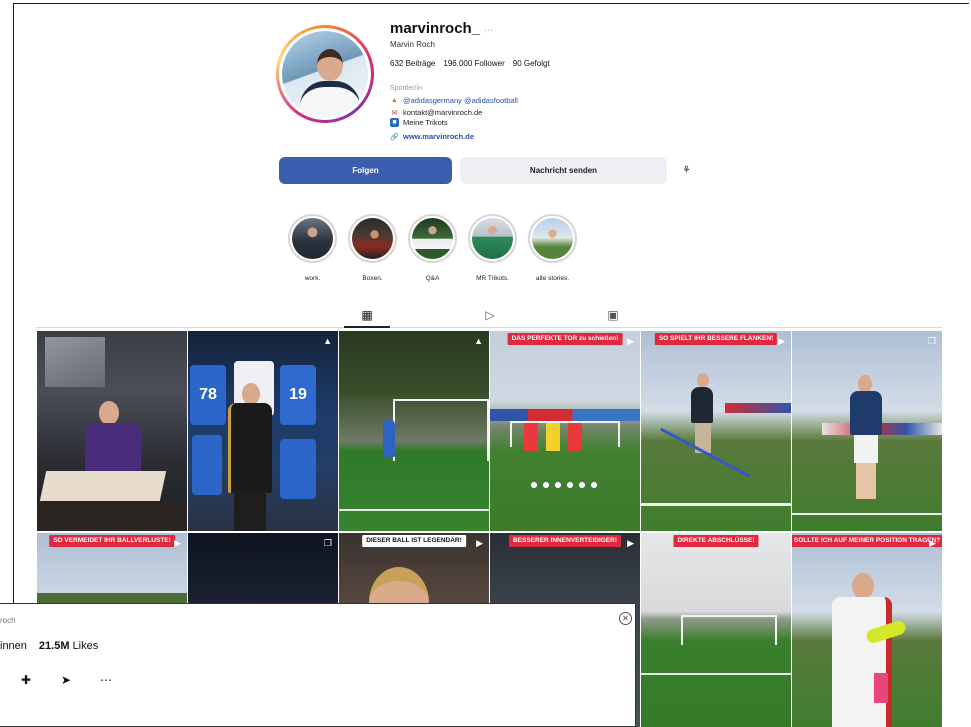 The width and height of the screenshot is (971, 727). I want to click on profile-stats: 632 Beiträge 196.000 Follower 90 Gefolgt, so click(470, 63).